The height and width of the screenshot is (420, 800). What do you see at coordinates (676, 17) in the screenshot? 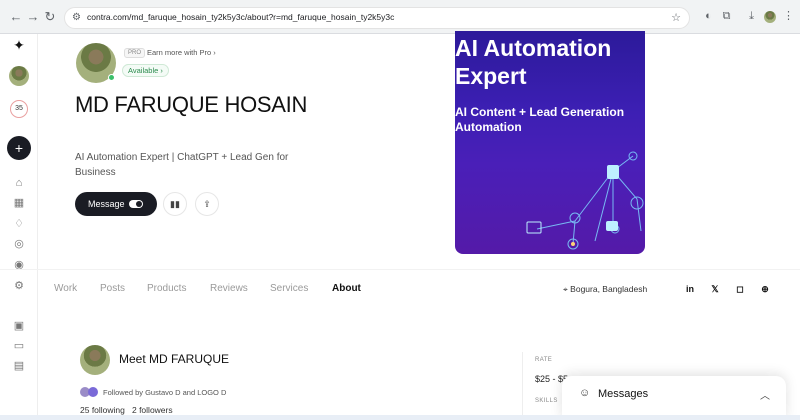
I see `bookmark-star-icon: ☆` at bounding box center [676, 17].